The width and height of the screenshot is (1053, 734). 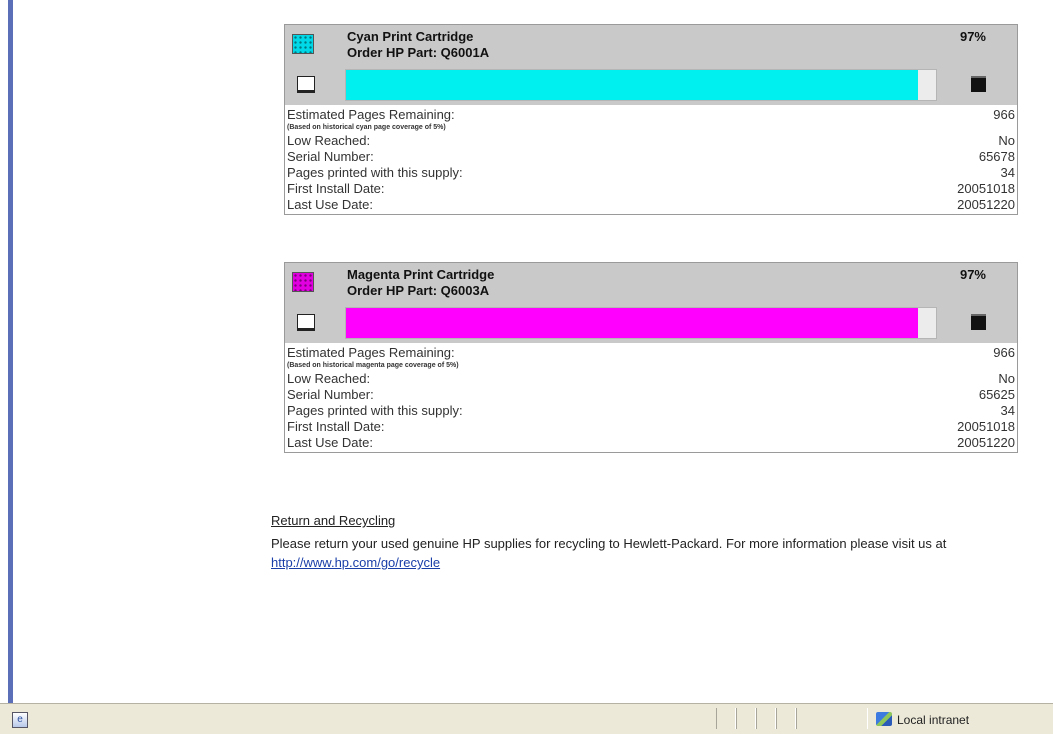 What do you see at coordinates (996, 394) in the screenshot?
I see `detail-value: 65625` at bounding box center [996, 394].